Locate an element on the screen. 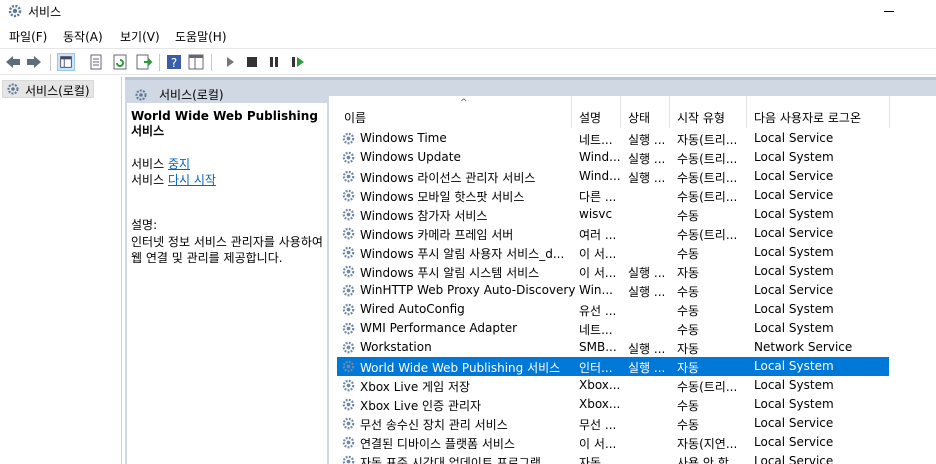 This screenshot has width=936, height=464. tree-node-label: 서비스(로컬) is located at coordinates (57, 91).